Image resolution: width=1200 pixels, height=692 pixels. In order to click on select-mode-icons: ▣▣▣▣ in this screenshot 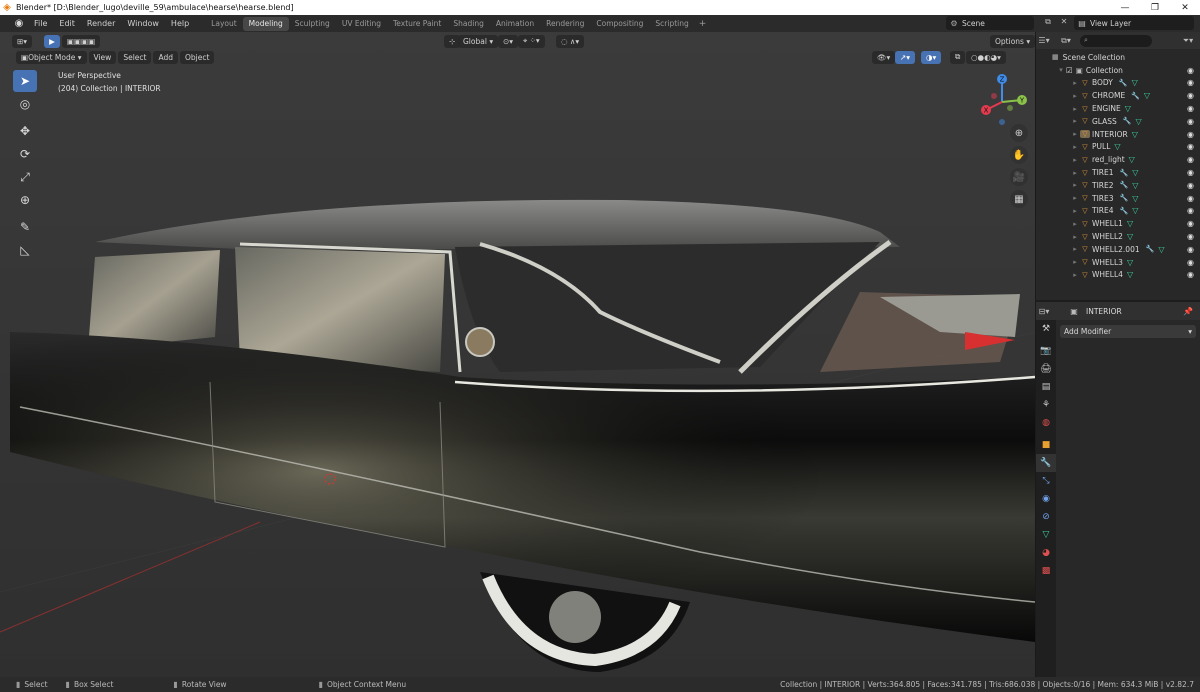, I will do `click(81, 41)`.